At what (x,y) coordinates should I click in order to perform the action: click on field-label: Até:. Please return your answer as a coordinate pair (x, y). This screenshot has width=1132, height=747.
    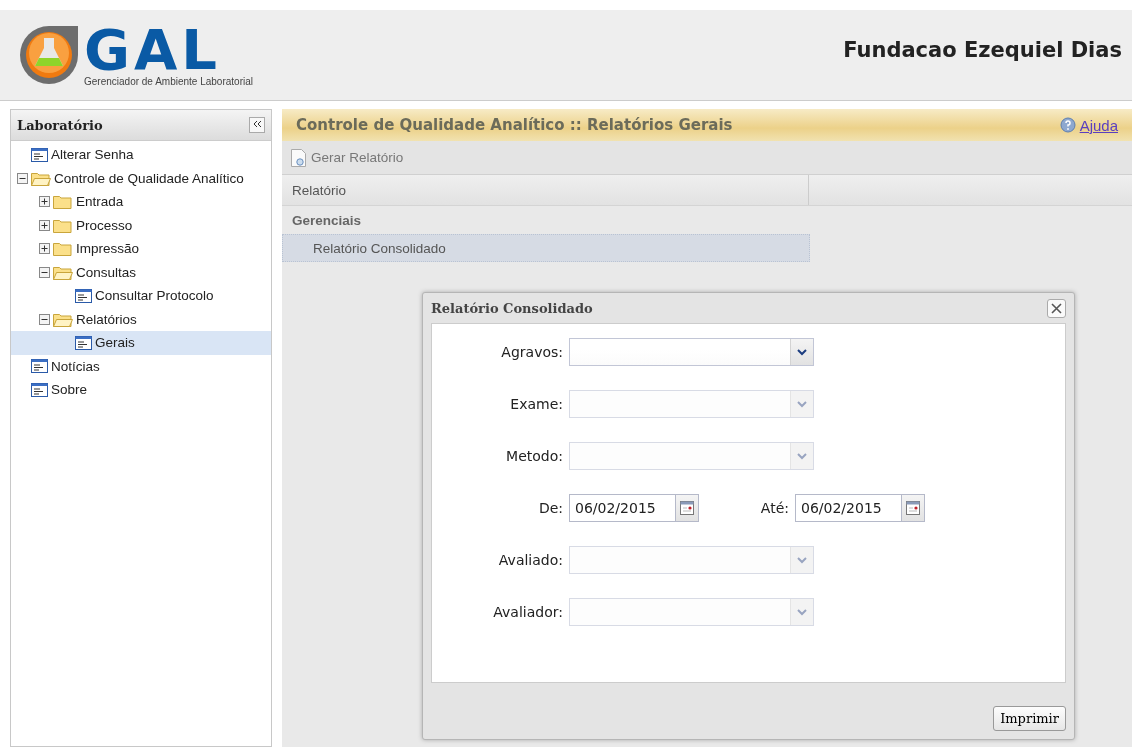
    Looking at the image, I should click on (774, 508).